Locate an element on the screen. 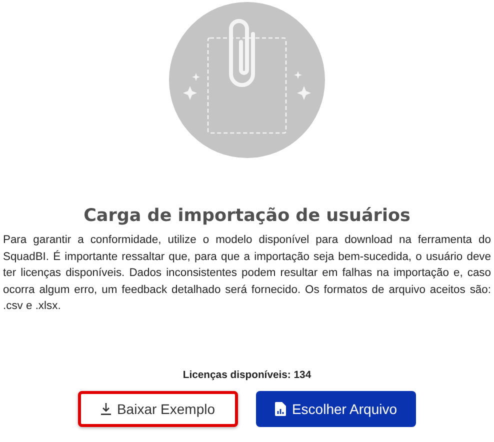 The width and height of the screenshot is (494, 442). page-title: Carga de importação de usuários is located at coordinates (247, 216).